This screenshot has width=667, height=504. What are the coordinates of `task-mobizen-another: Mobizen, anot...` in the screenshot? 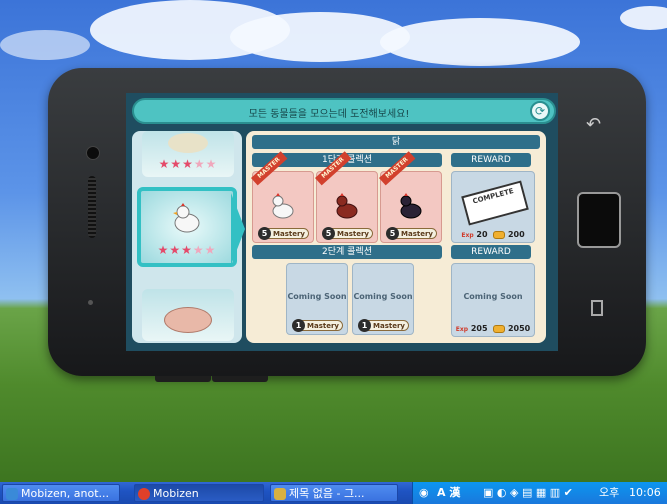 It's located at (61, 493).